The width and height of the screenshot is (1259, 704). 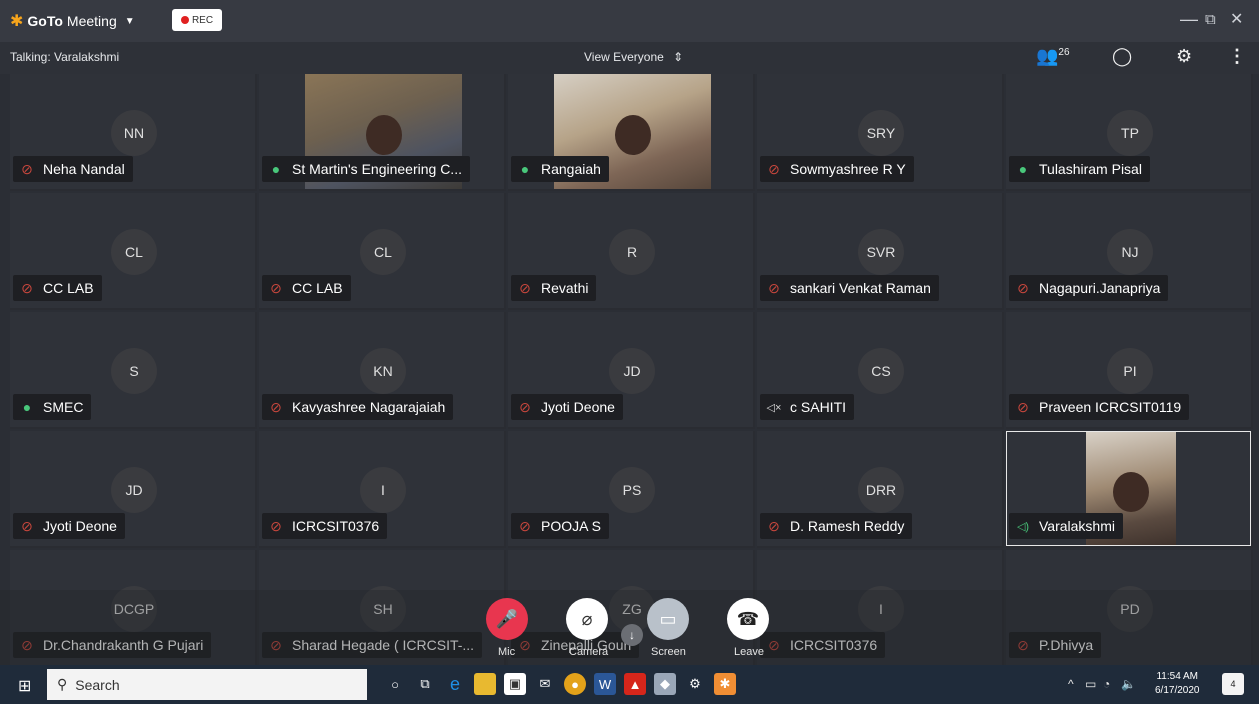 I want to click on participant-tile: KN ⊘ Kavyashree Nagarajaiah, so click(x=382, y=370).